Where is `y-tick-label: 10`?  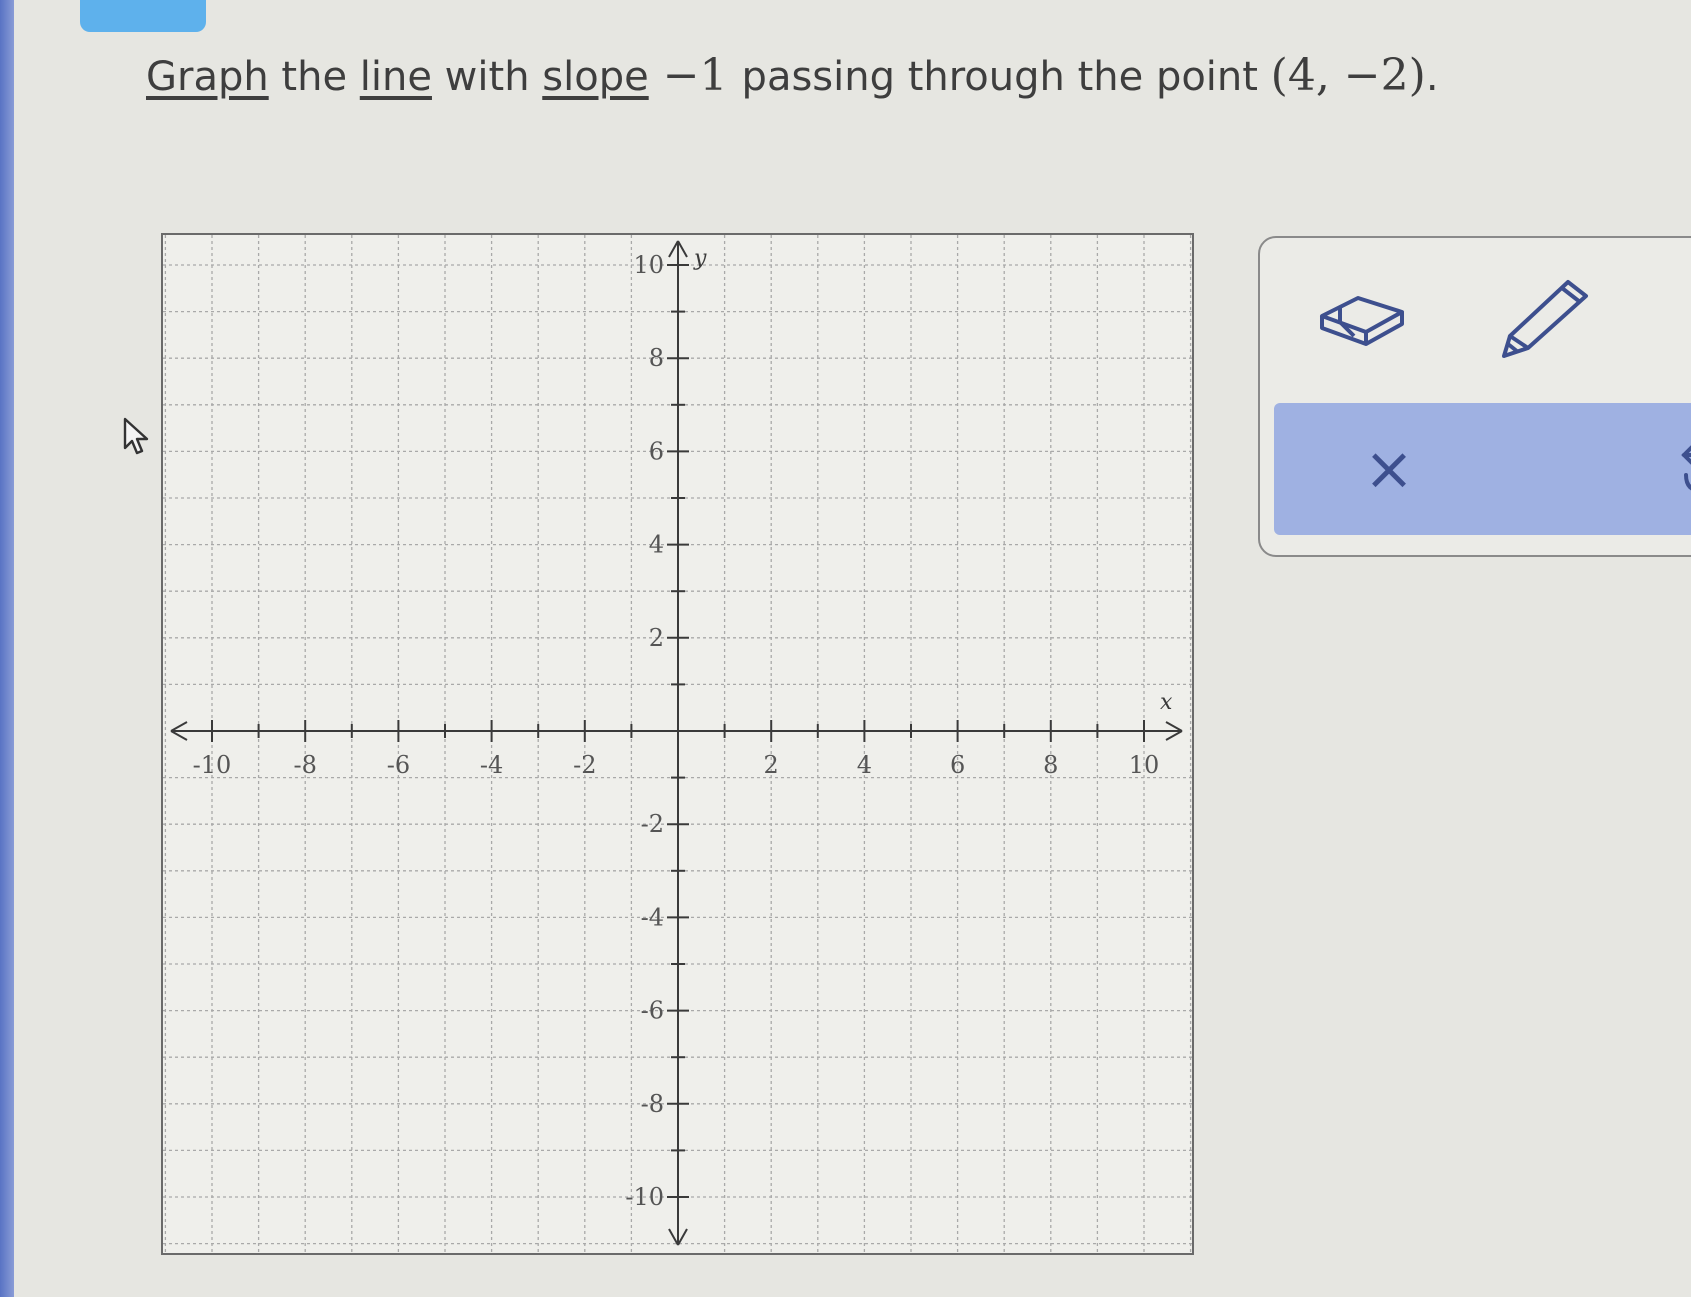
y-tick-label: 10 is located at coordinates (648, 265).